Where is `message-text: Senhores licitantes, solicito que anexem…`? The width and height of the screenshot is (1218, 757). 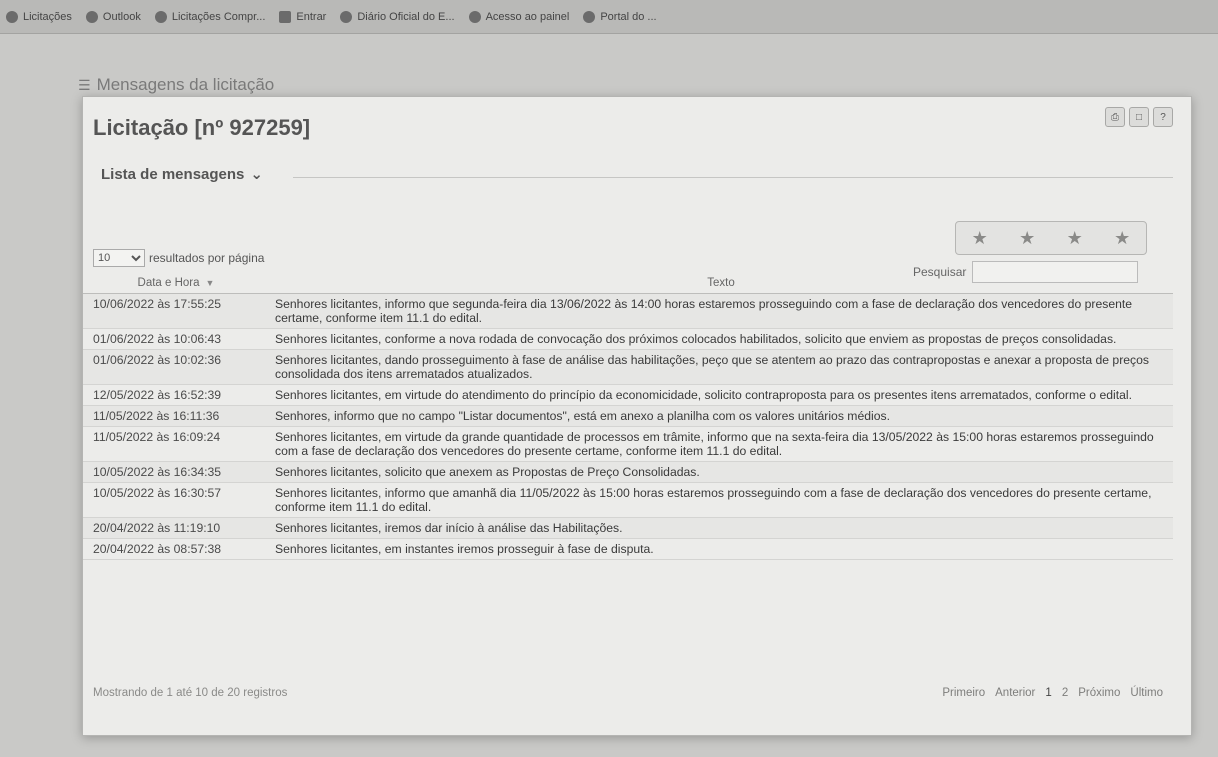
message-text: Senhores licitantes, solicito que anexem… is located at coordinates (721, 472).